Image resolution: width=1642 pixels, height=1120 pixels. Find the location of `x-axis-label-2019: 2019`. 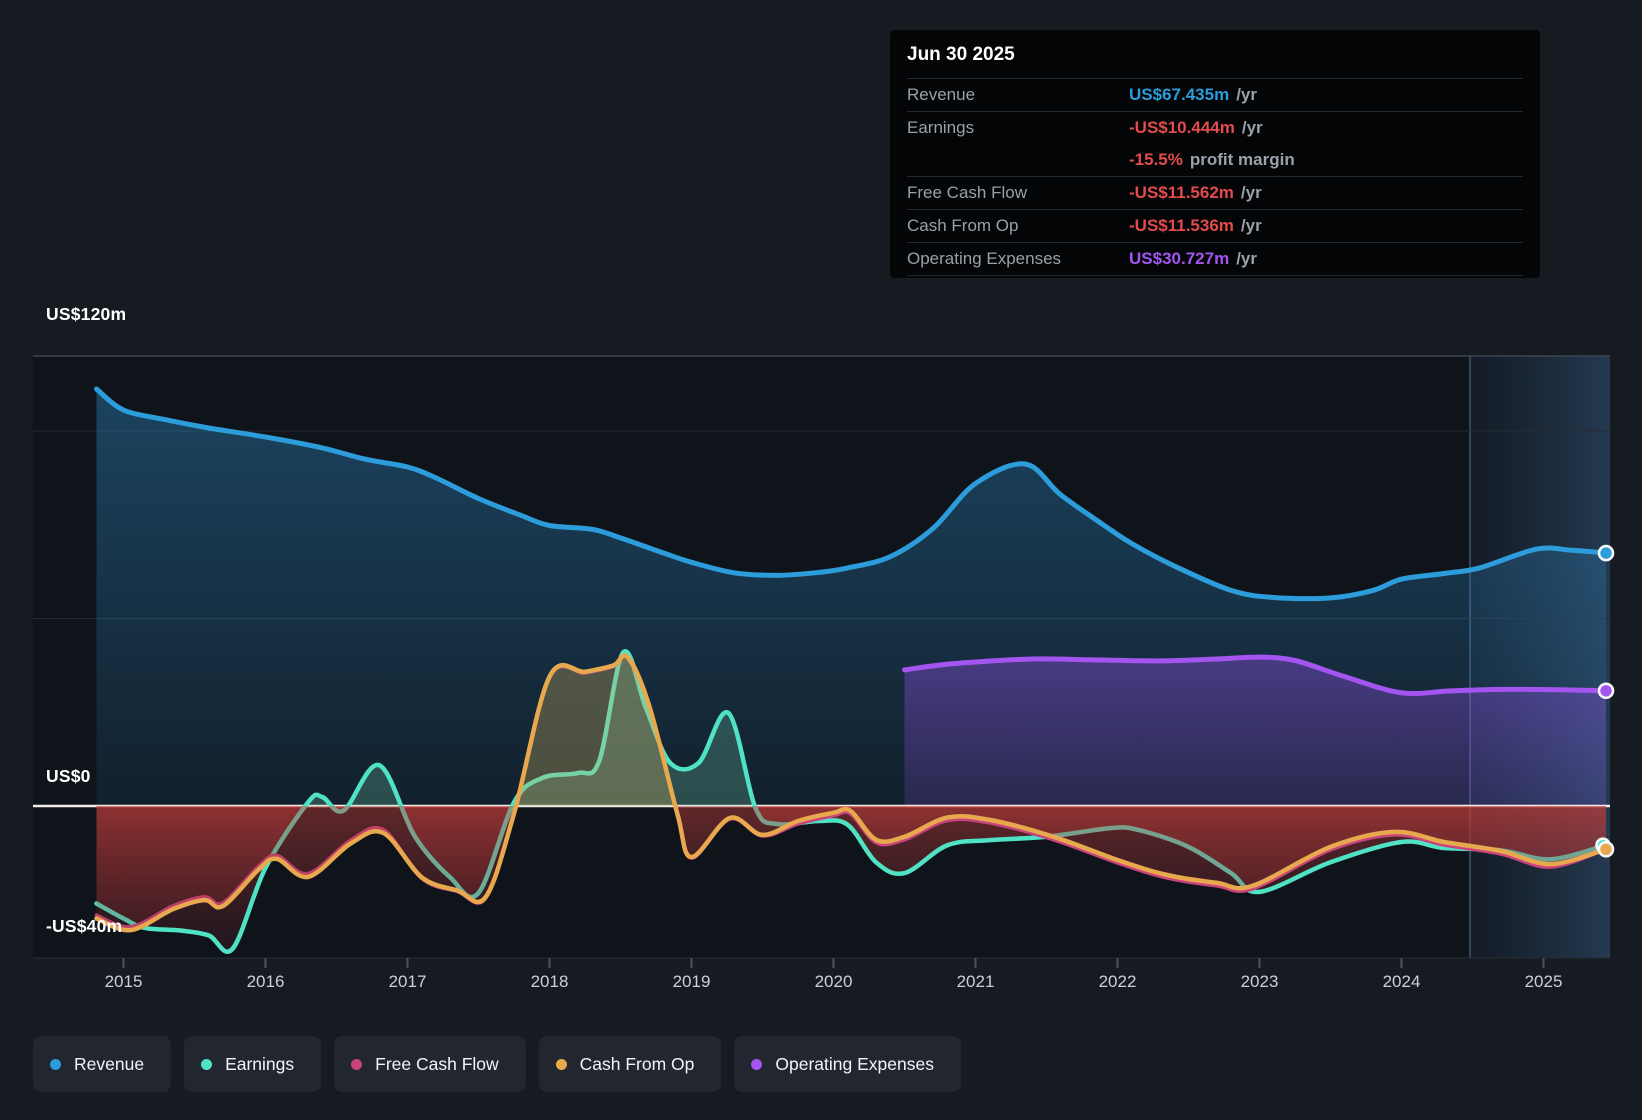

x-axis-label-2019: 2019 is located at coordinates (691, 981).